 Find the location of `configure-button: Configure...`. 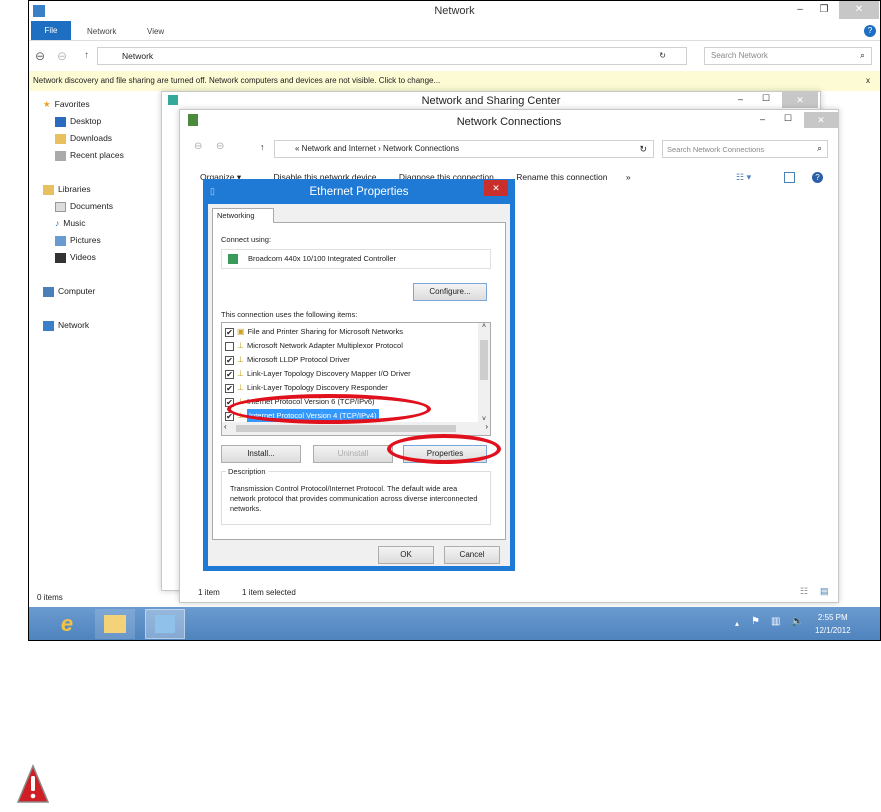

configure-button: Configure... is located at coordinates (450, 292).